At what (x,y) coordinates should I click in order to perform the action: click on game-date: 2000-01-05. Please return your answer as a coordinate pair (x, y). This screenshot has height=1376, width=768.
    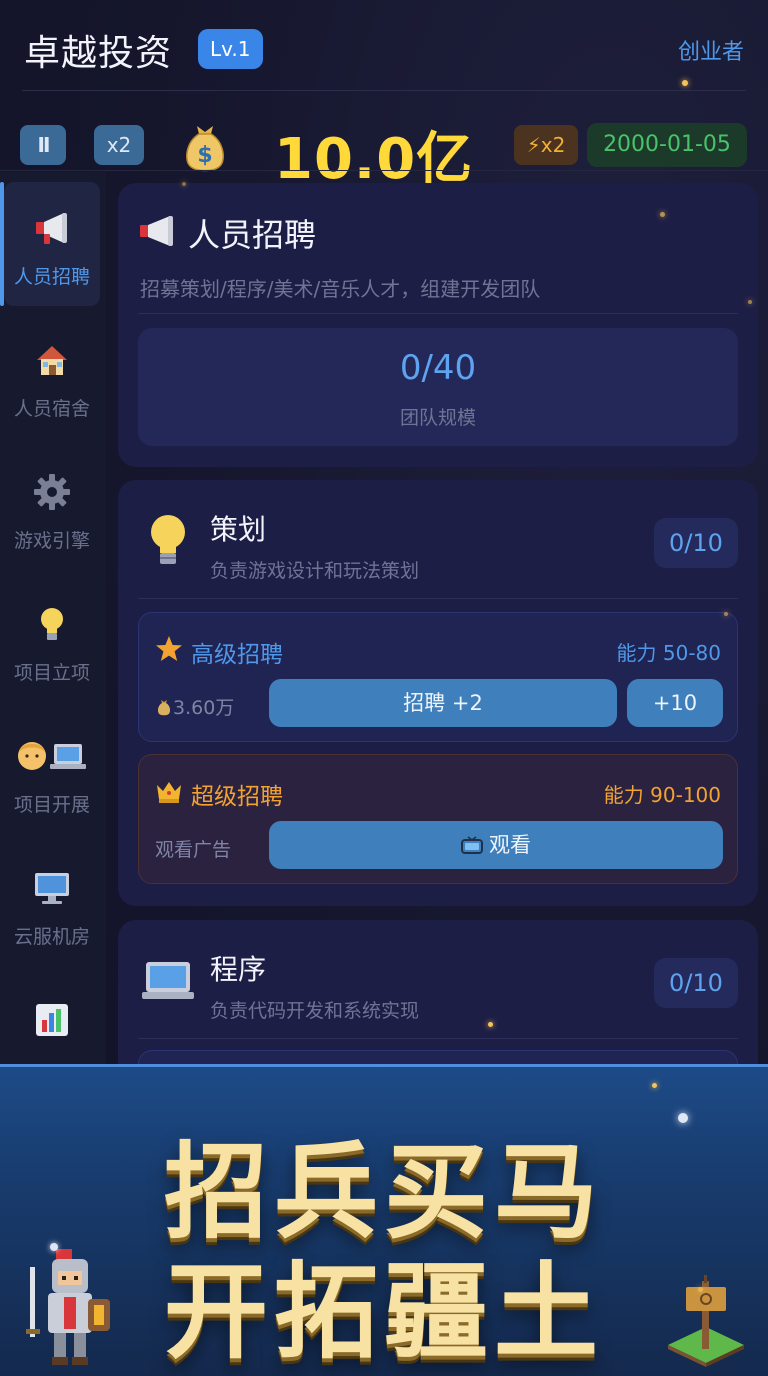
    Looking at the image, I should click on (667, 145).